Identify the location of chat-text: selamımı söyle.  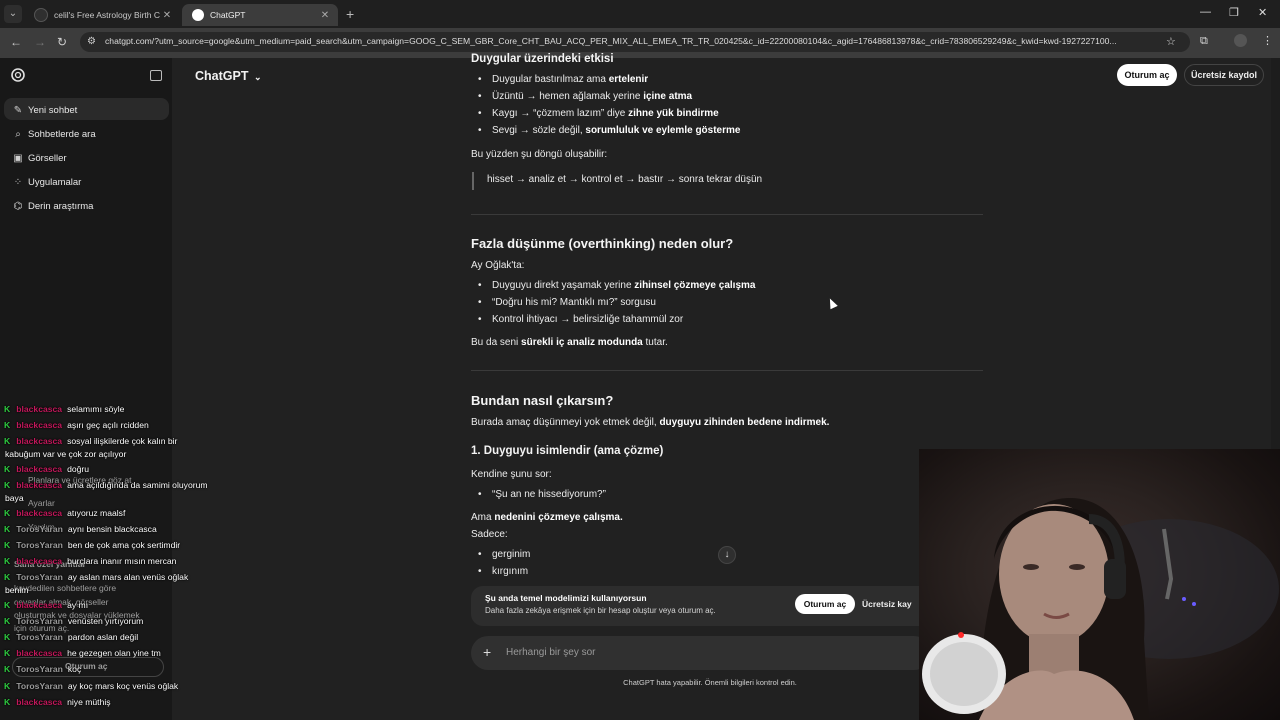
(96, 409).